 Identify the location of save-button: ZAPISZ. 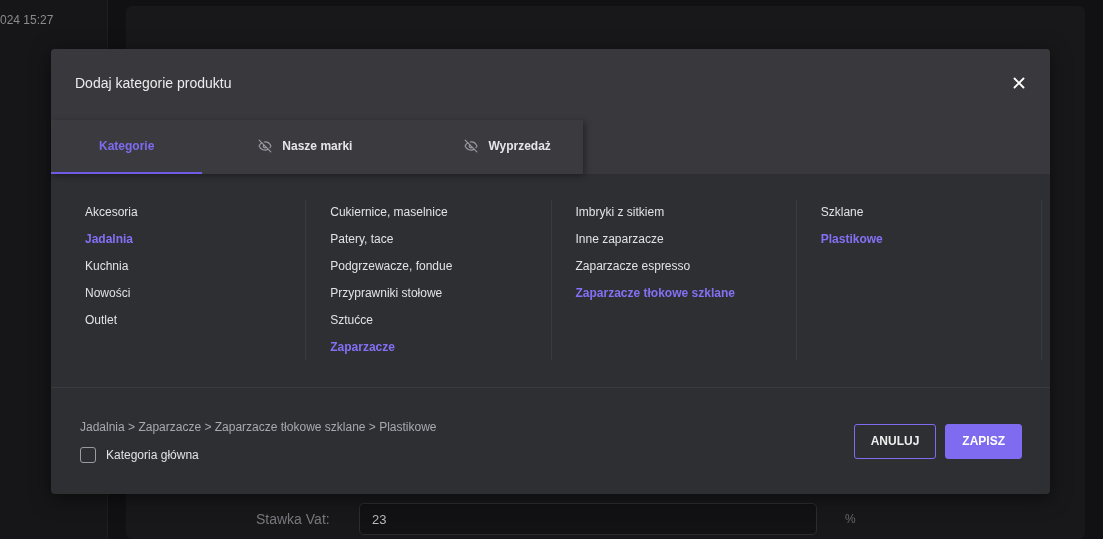
(983, 441).